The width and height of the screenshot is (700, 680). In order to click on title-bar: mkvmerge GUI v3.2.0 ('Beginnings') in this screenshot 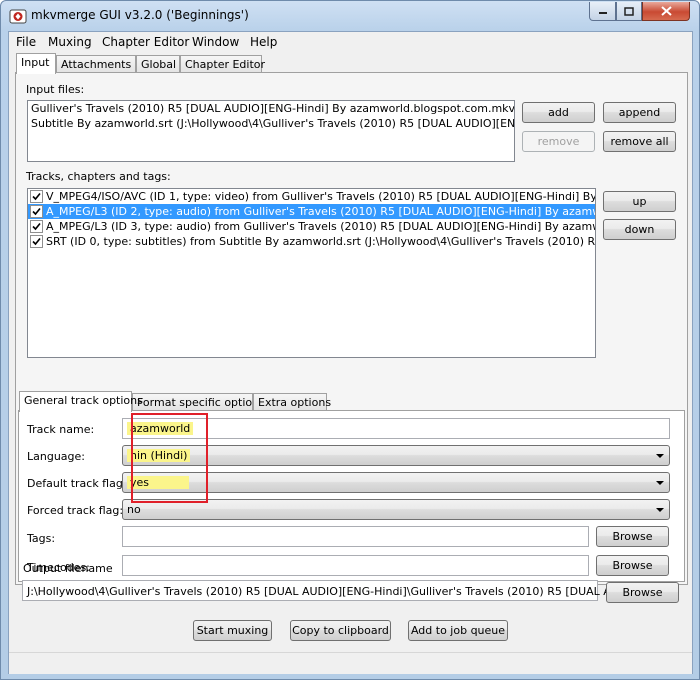, I will do `click(350, 16)`.